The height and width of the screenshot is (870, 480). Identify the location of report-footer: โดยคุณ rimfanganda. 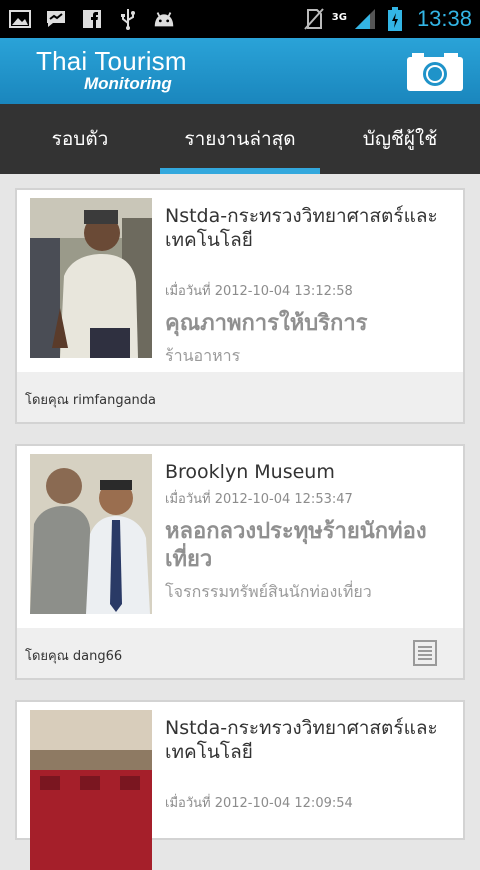
(240, 397).